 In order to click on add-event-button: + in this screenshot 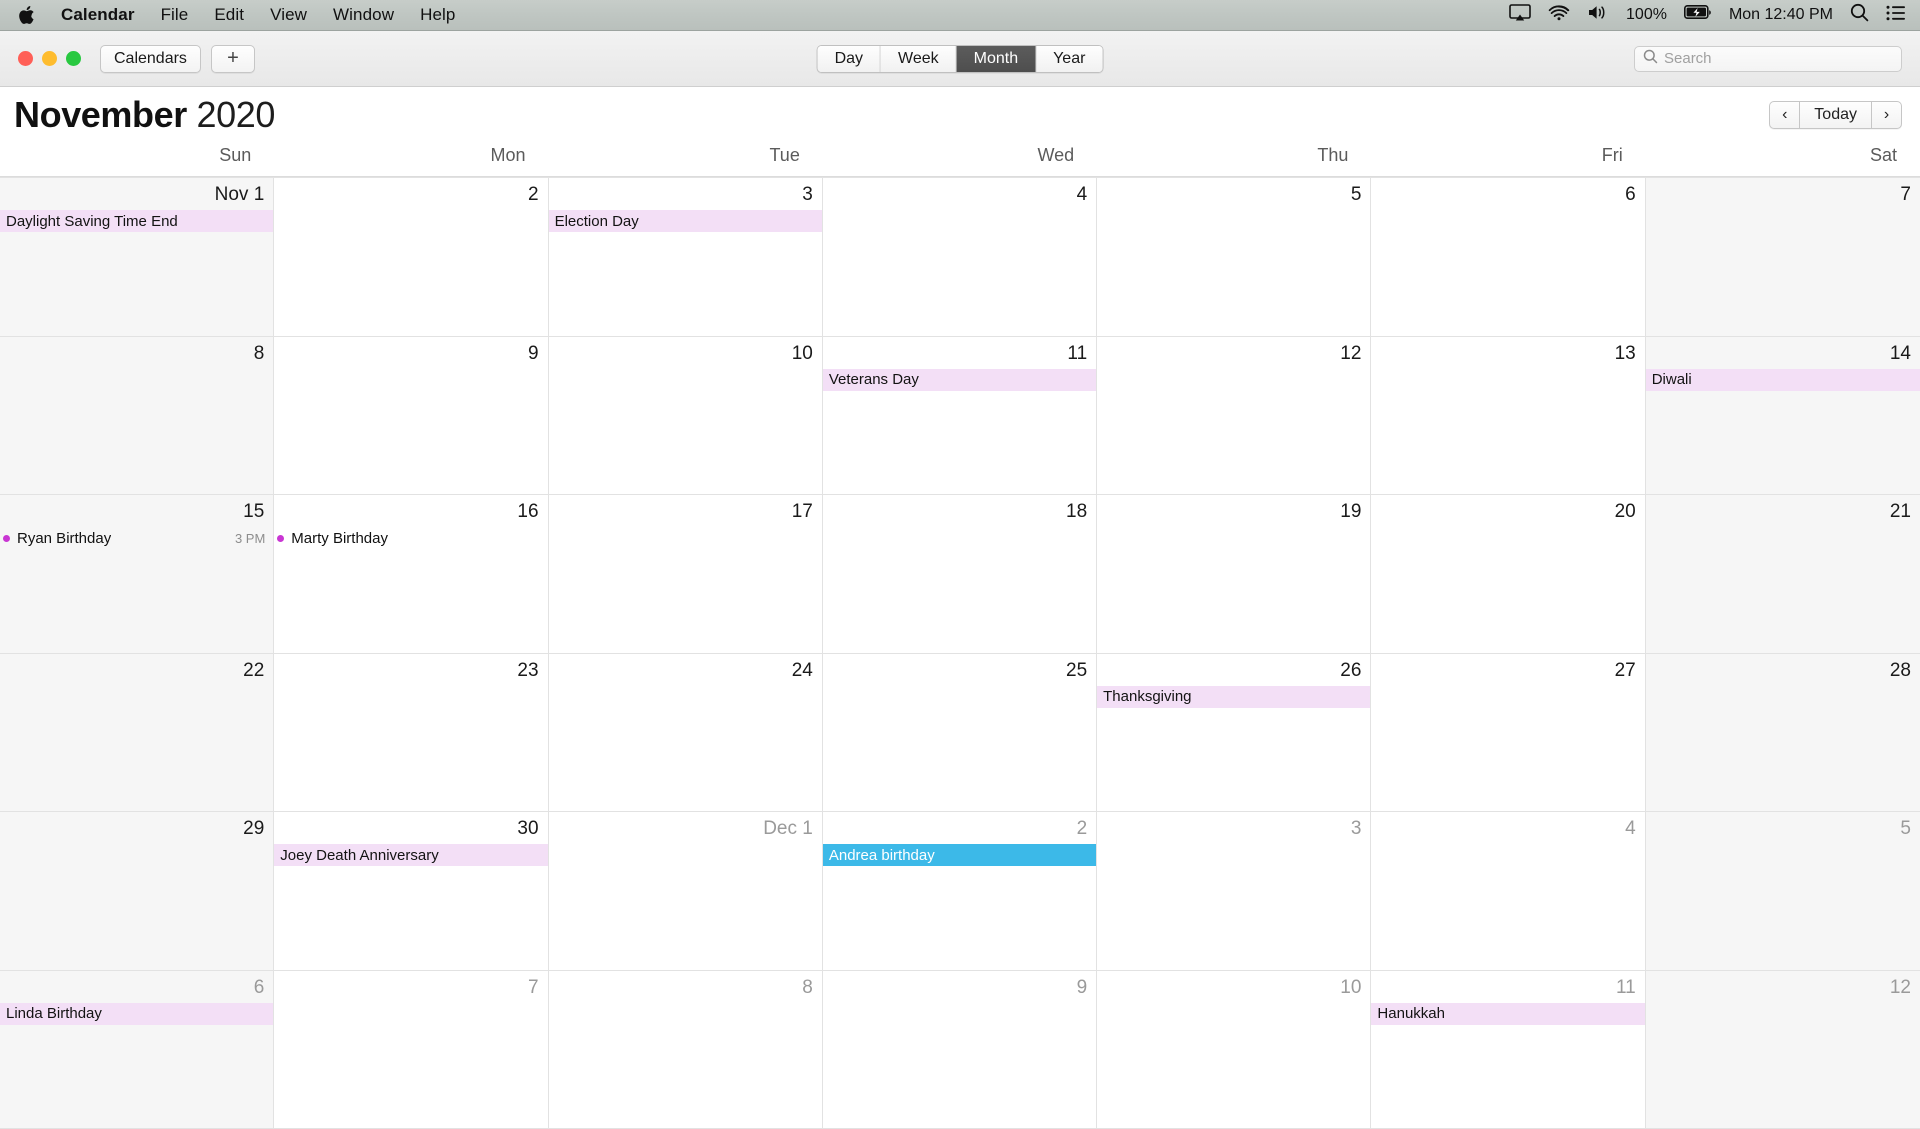, I will do `click(232, 58)`.